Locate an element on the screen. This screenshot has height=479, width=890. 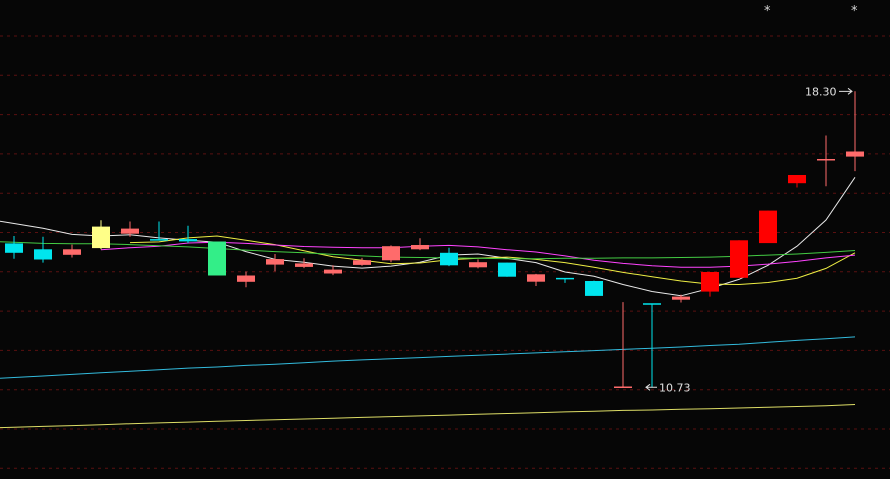
high-price-label: 18.30 is located at coordinates (821, 91).